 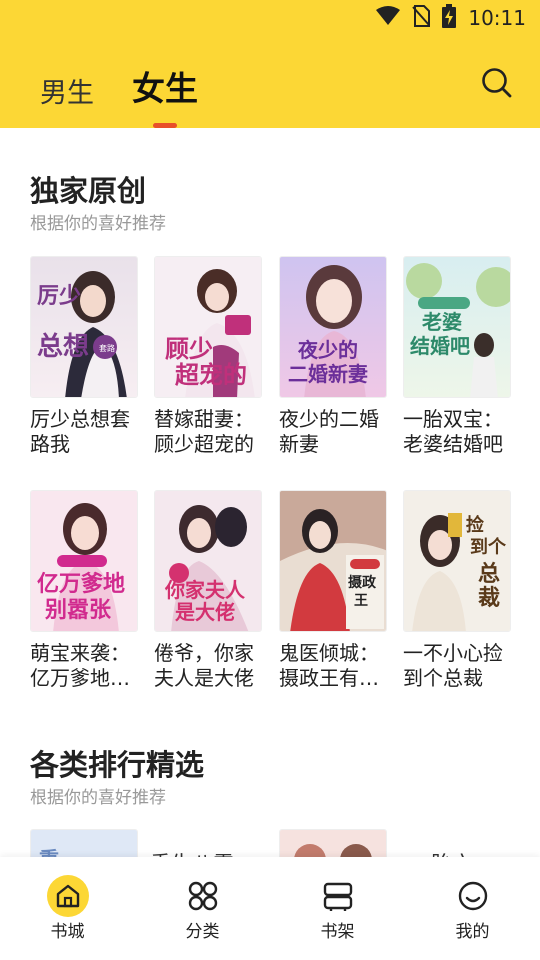 What do you see at coordinates (328, 374) in the screenshot?
I see `svg-text: 二婚新妻` at bounding box center [328, 374].